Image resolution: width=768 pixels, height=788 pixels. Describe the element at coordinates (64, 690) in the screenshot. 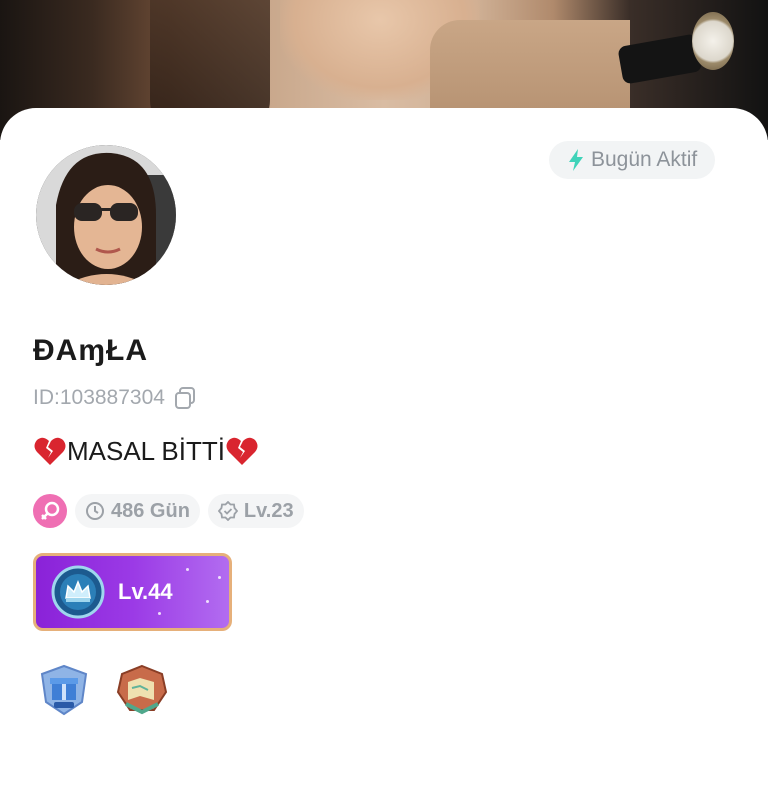

I see `gift-medal-icon` at that location.